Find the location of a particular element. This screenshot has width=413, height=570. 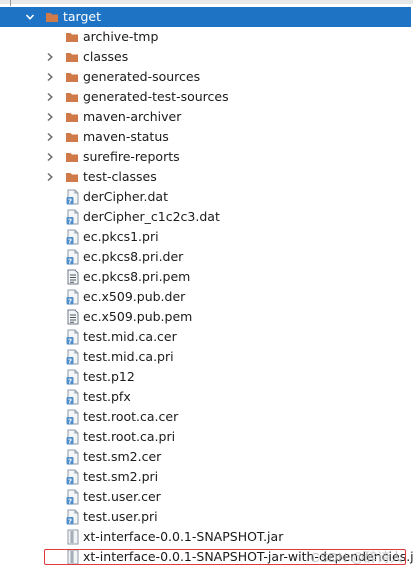

tree-item-label: test.root.ca.pri is located at coordinates (129, 436).